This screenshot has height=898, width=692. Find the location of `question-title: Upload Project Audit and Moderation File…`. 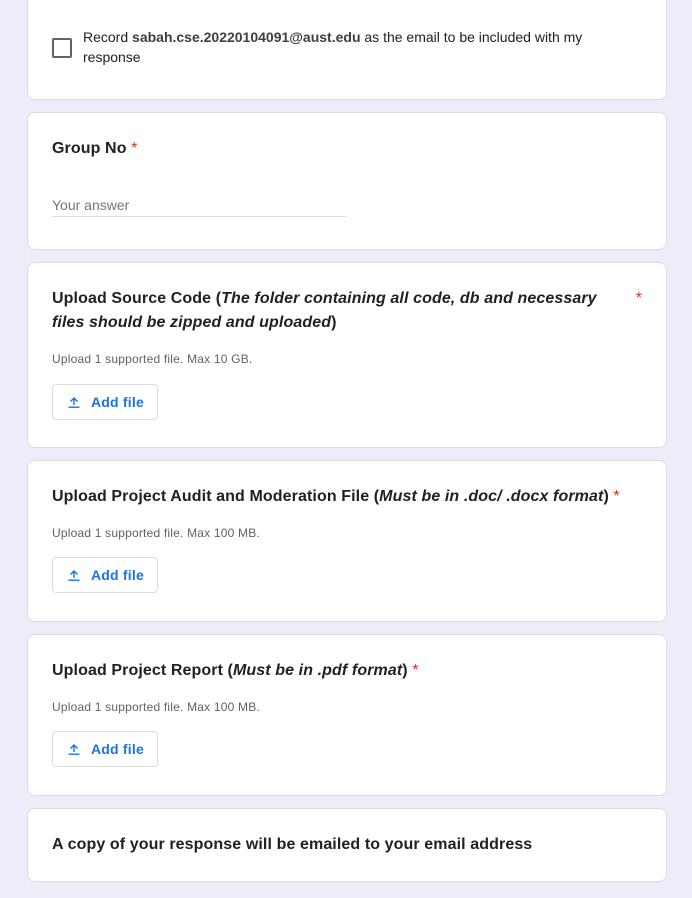

question-title: Upload Project Audit and Moderation File… is located at coordinates (336, 497).